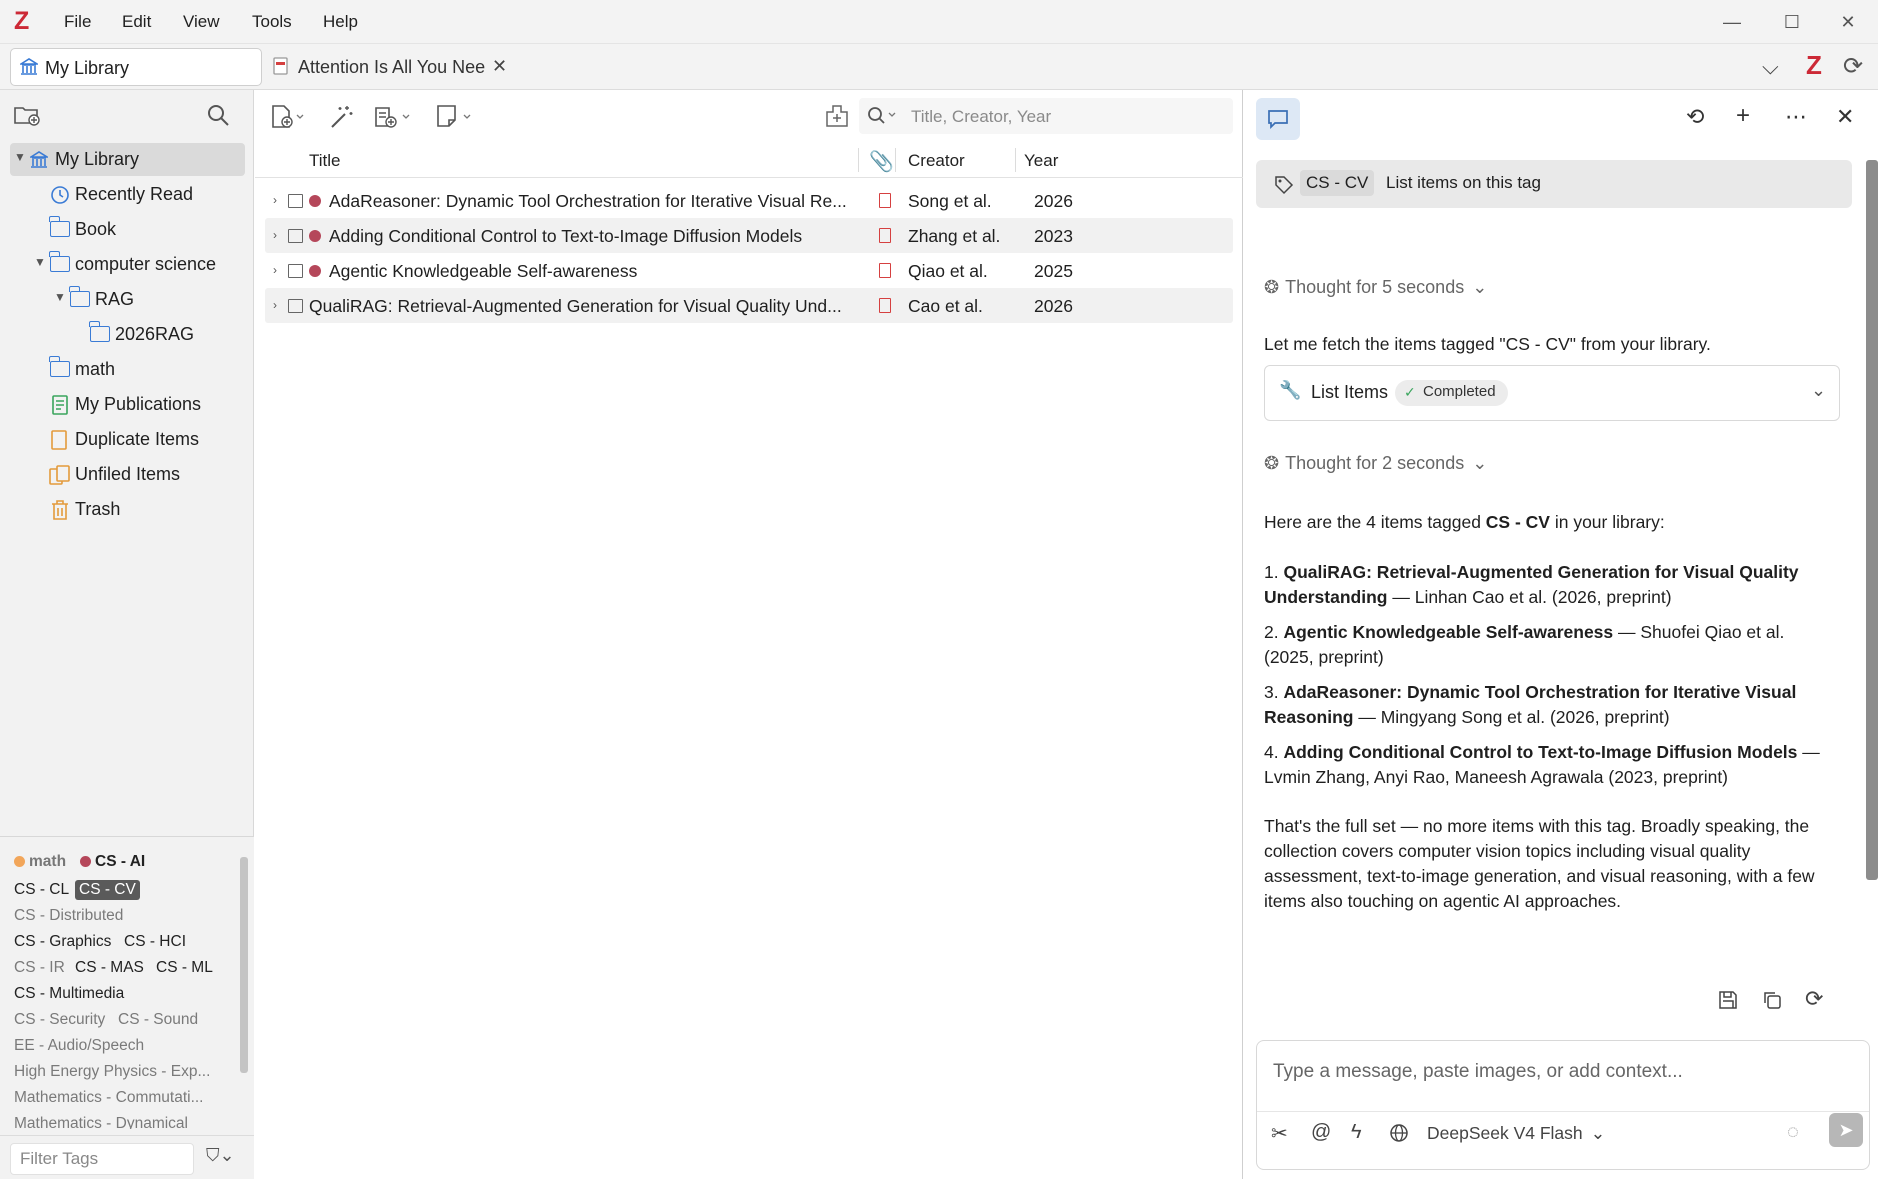  Describe the element at coordinates (107, 890) in the screenshot. I see `tag-cs-cv: CS - CV` at that location.